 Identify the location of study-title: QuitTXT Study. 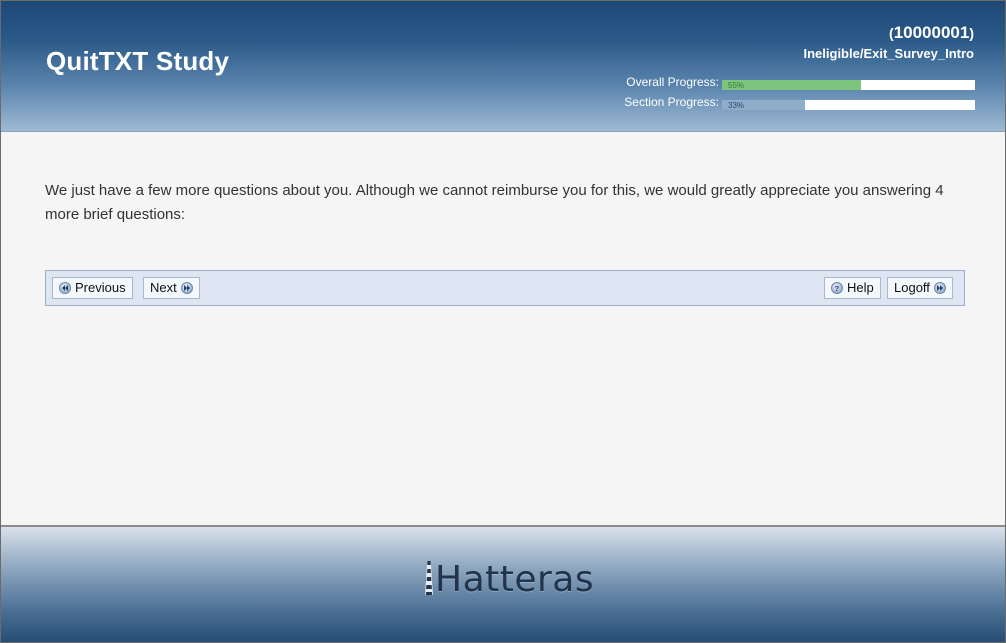
(138, 61).